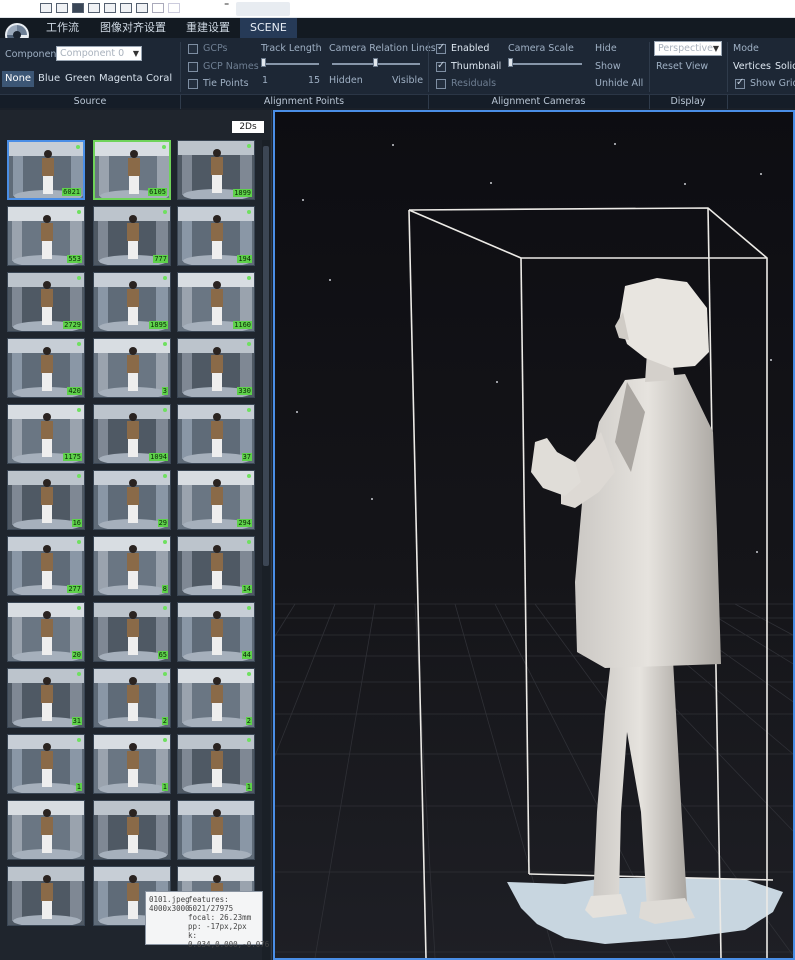  What do you see at coordinates (132, 500) in the screenshot?
I see `camera-thumbnail: 29` at bounding box center [132, 500].